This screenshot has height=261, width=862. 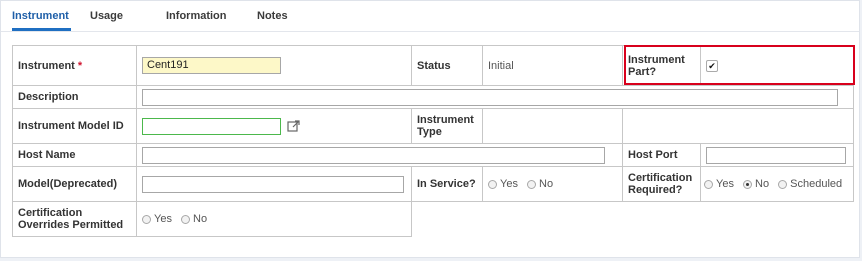 What do you see at coordinates (777, 184) in the screenshot?
I see `certification-required-options: Yes No Scheduled` at bounding box center [777, 184].